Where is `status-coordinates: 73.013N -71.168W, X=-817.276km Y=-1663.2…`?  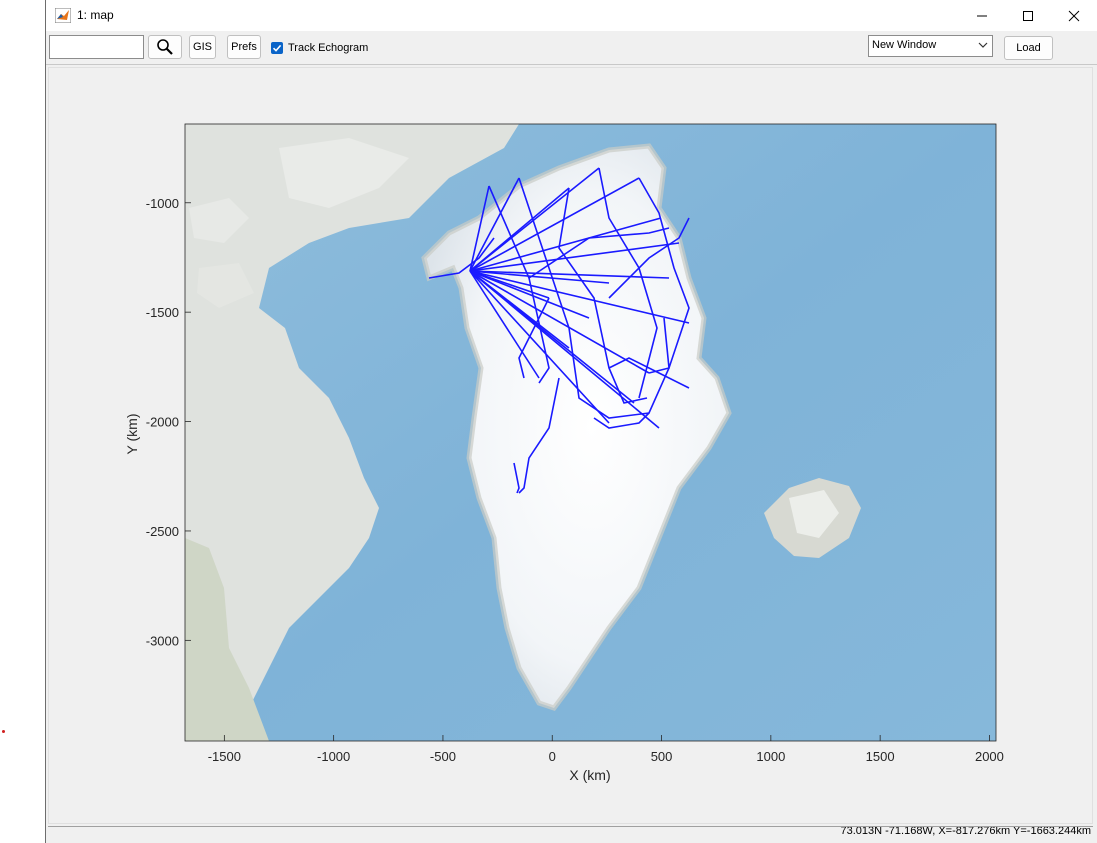 status-coordinates: 73.013N -71.168W, X=-817.276km Y=-1663.2… is located at coordinates (965, 831).